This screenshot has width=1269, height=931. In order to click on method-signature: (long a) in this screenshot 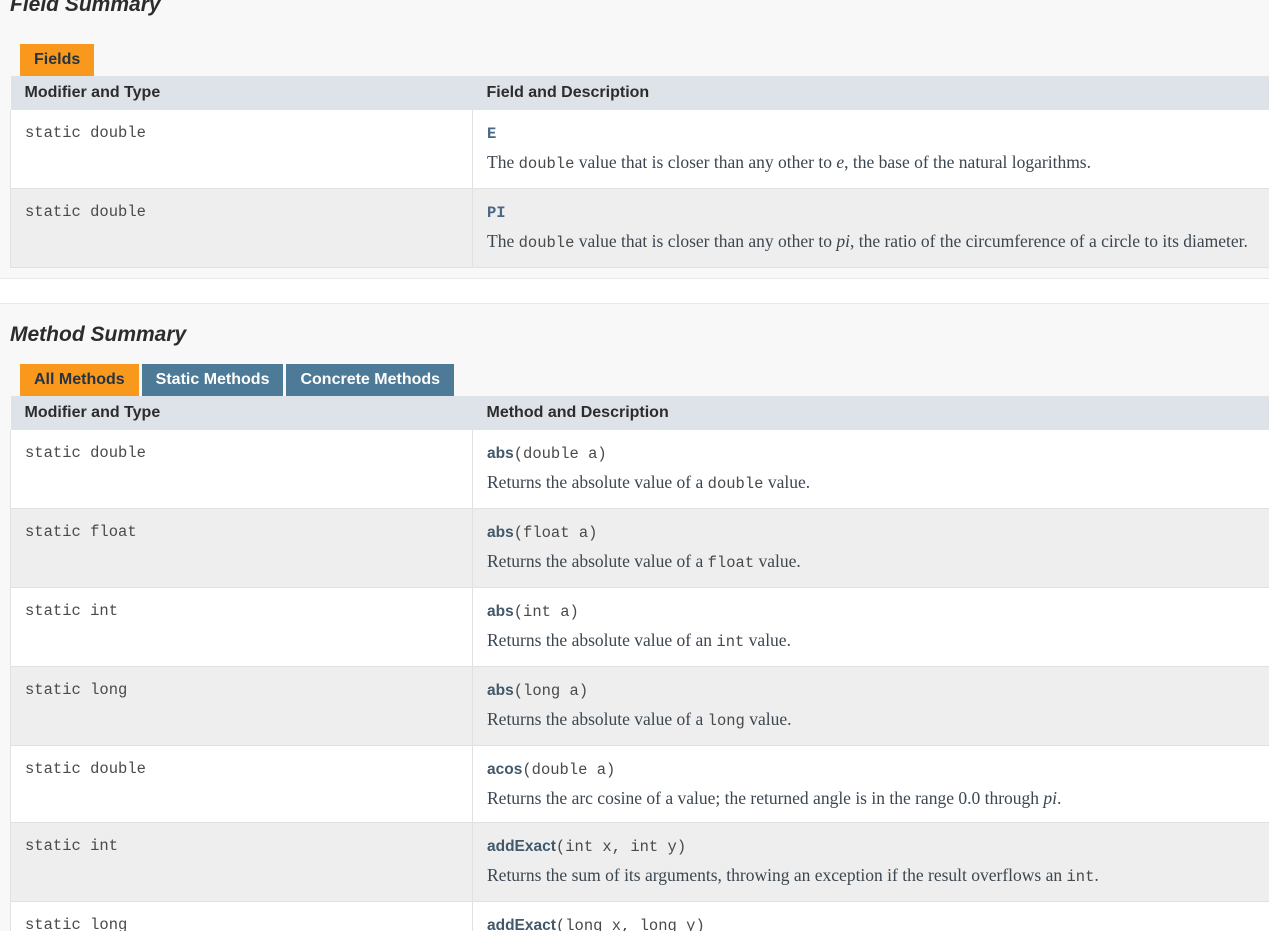, I will do `click(551, 691)`.